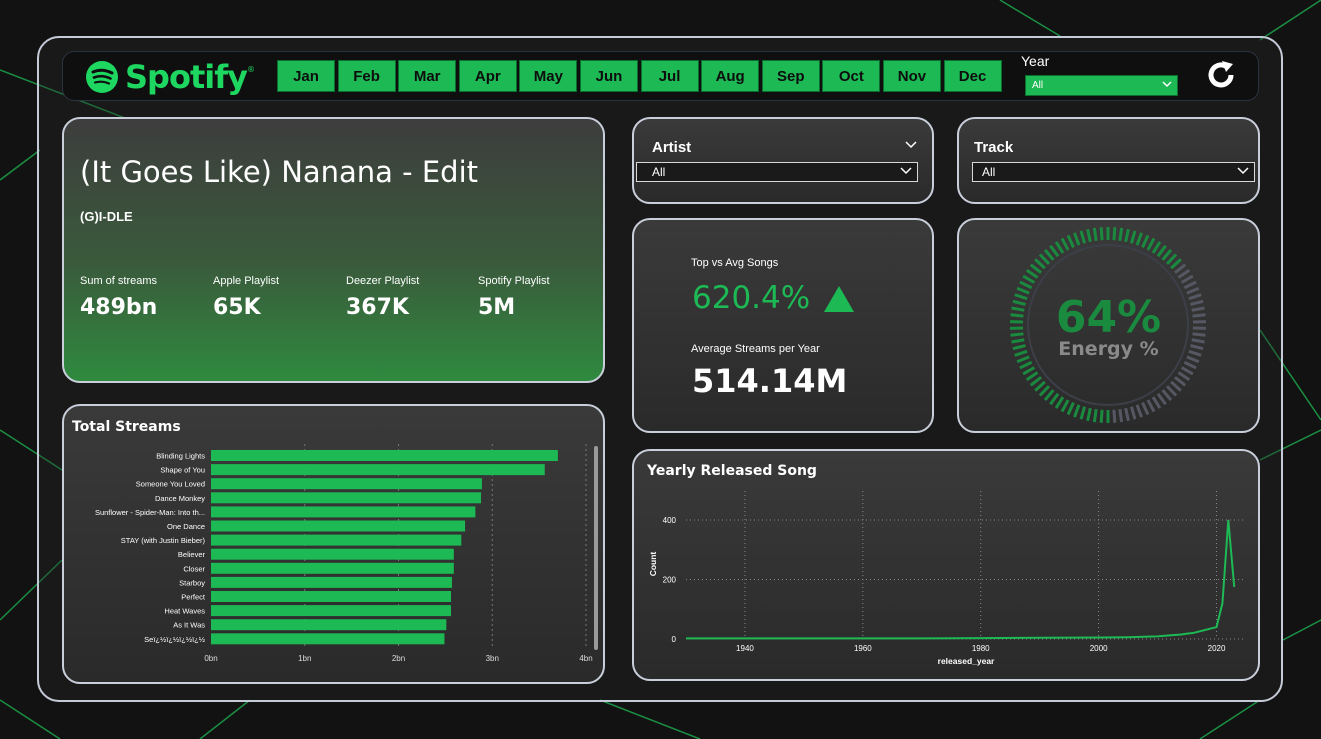 The image size is (1321, 739). I want to click on bar-label: Shape of You, so click(182, 470).